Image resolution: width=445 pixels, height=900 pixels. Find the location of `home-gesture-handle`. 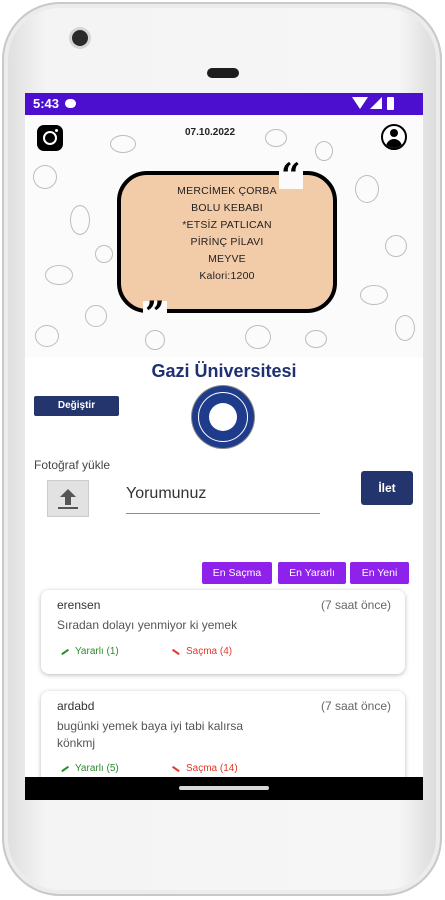

home-gesture-handle is located at coordinates (224, 788).